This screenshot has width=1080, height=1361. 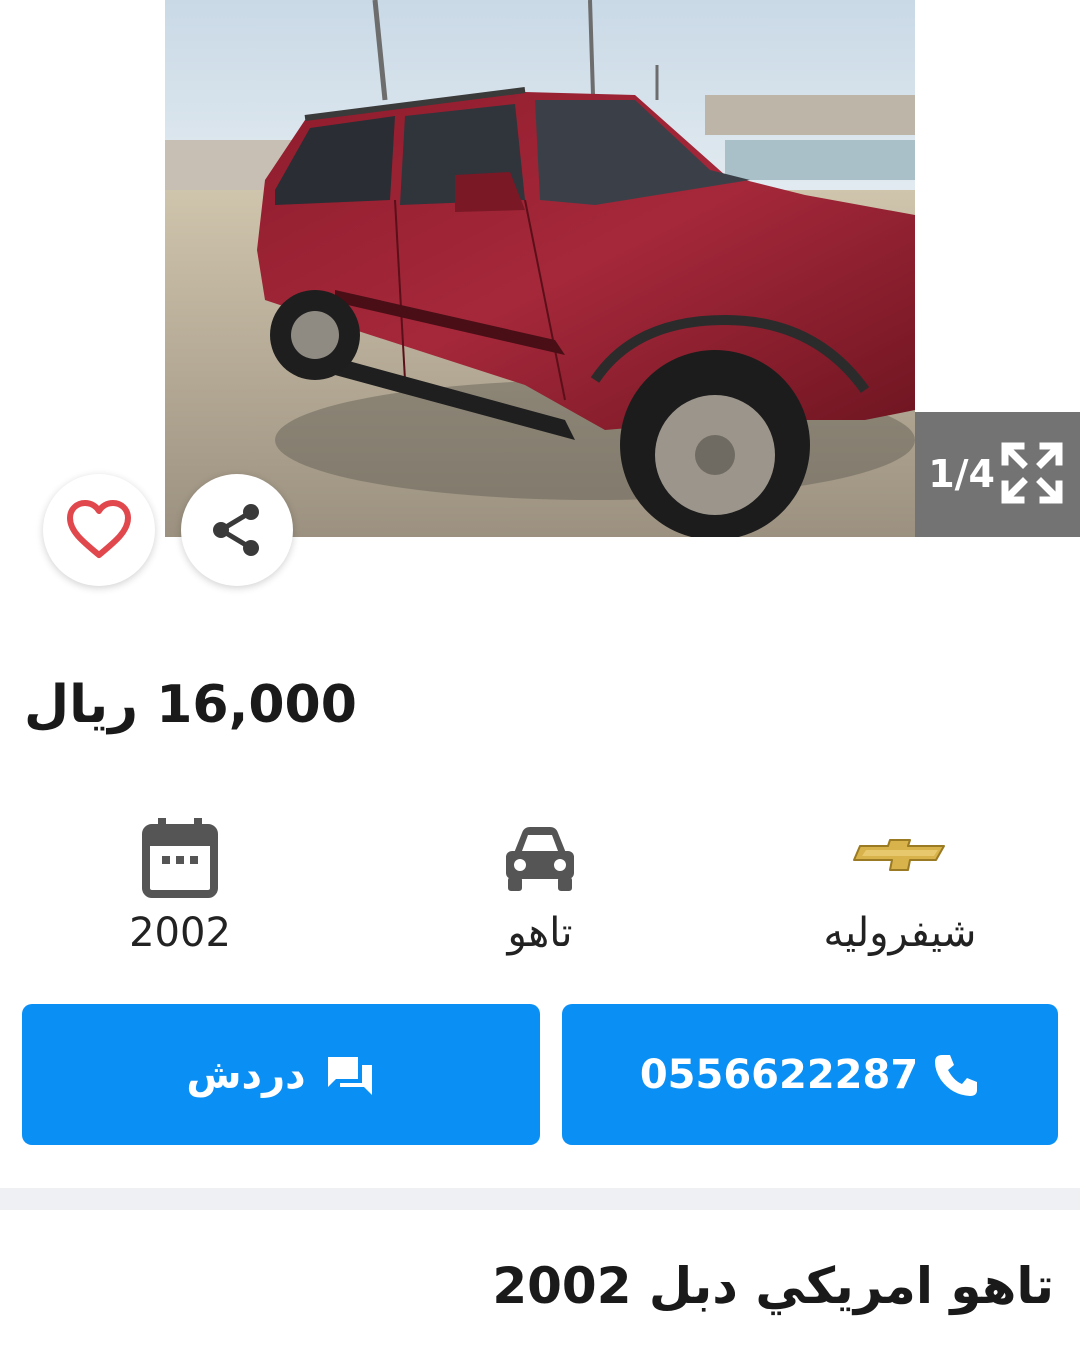 I want to click on share-icon, so click(x=236, y=530).